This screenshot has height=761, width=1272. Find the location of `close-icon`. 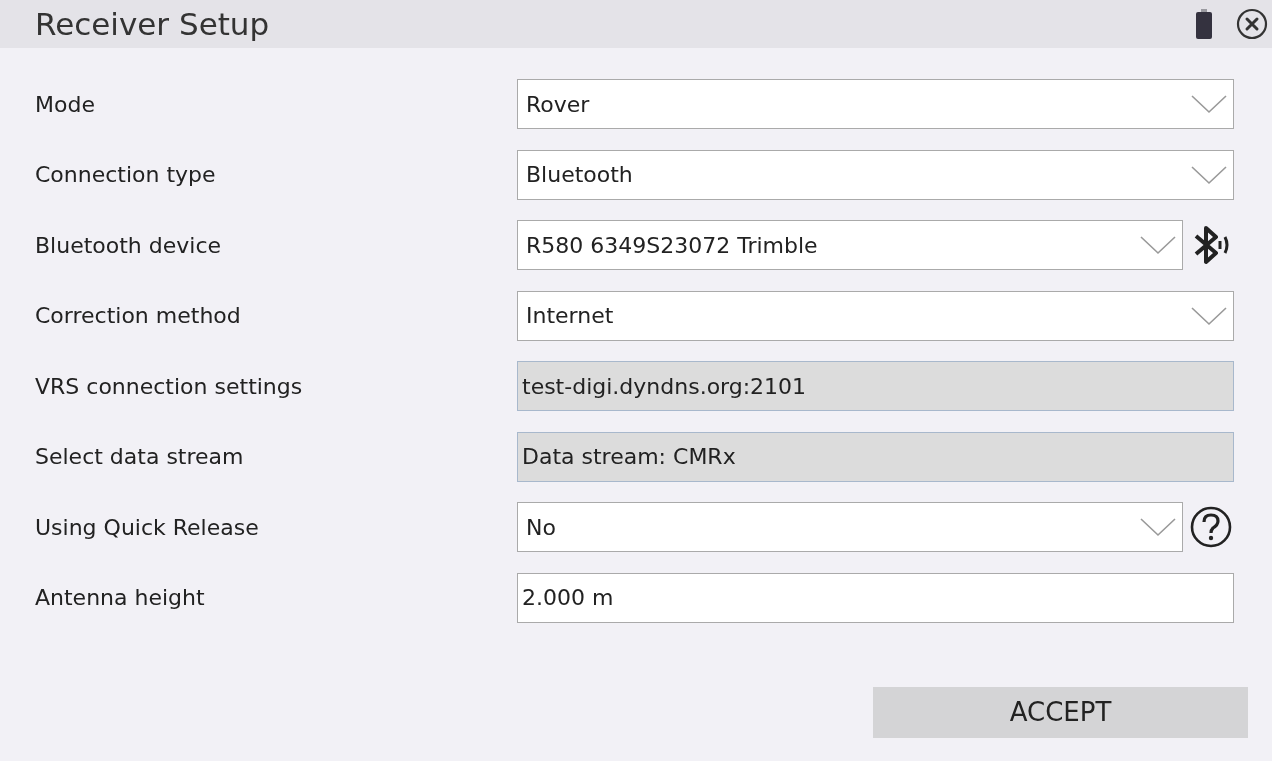

close-icon is located at coordinates (1252, 24).